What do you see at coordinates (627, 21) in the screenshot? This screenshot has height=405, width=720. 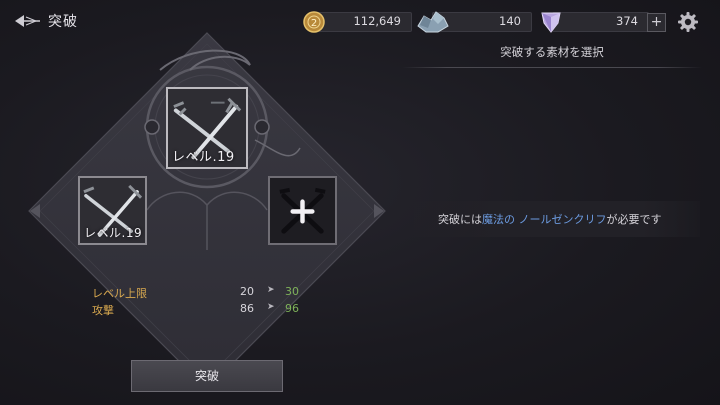 I see `crystal-value: 374` at bounding box center [627, 21].